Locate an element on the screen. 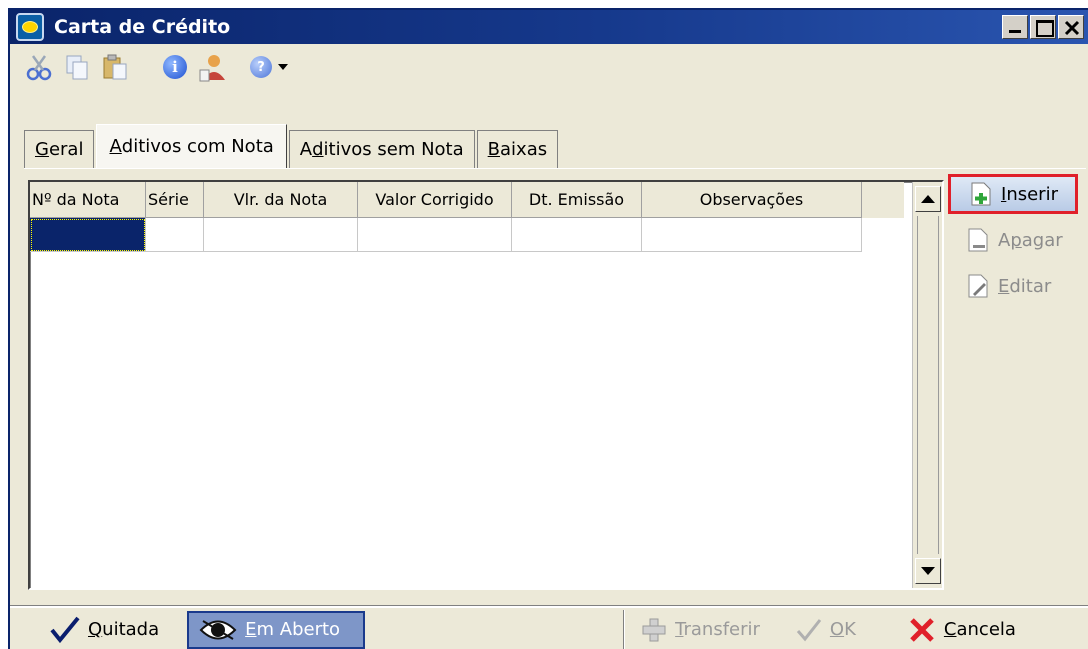  maximize-button is located at coordinates (1043, 27).